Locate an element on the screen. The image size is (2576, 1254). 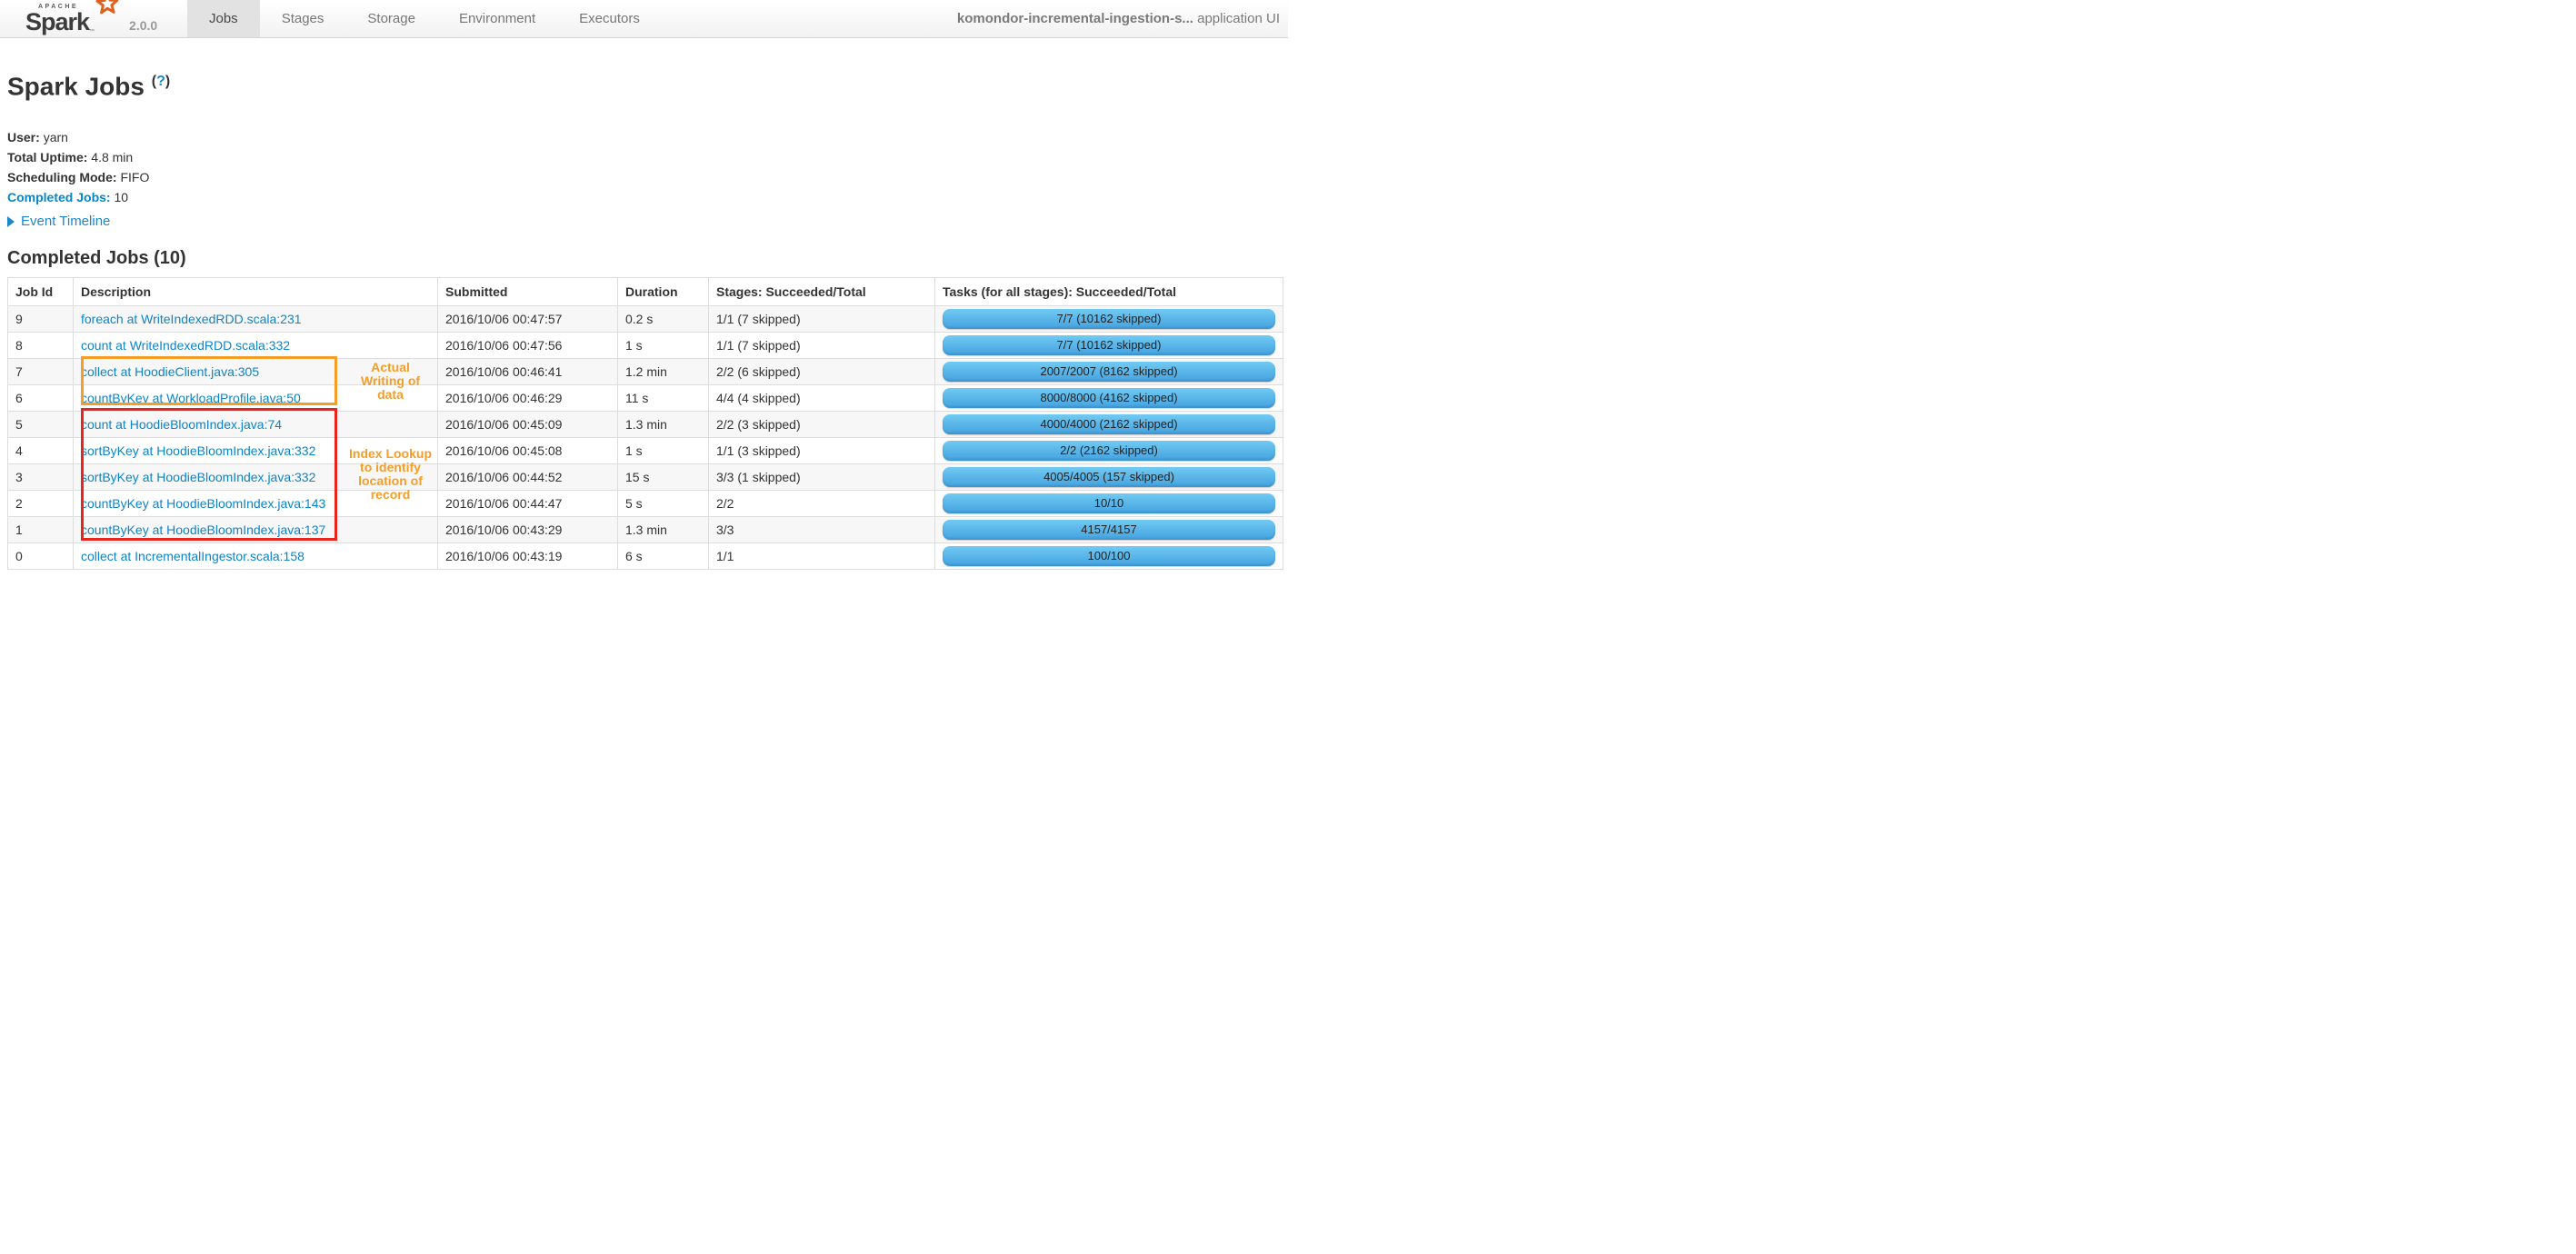
job-id: 3 is located at coordinates (40, 477).